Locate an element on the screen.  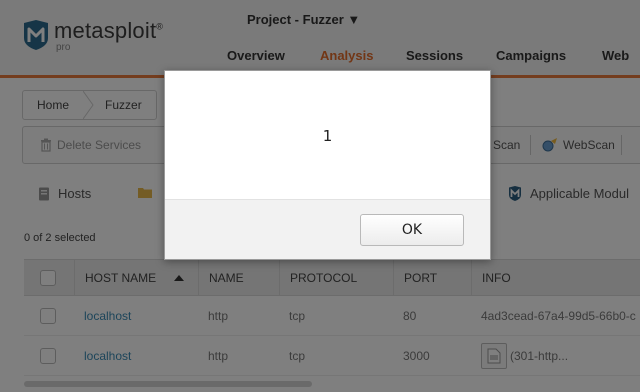
alert-footer: OK is located at coordinates (327, 229).